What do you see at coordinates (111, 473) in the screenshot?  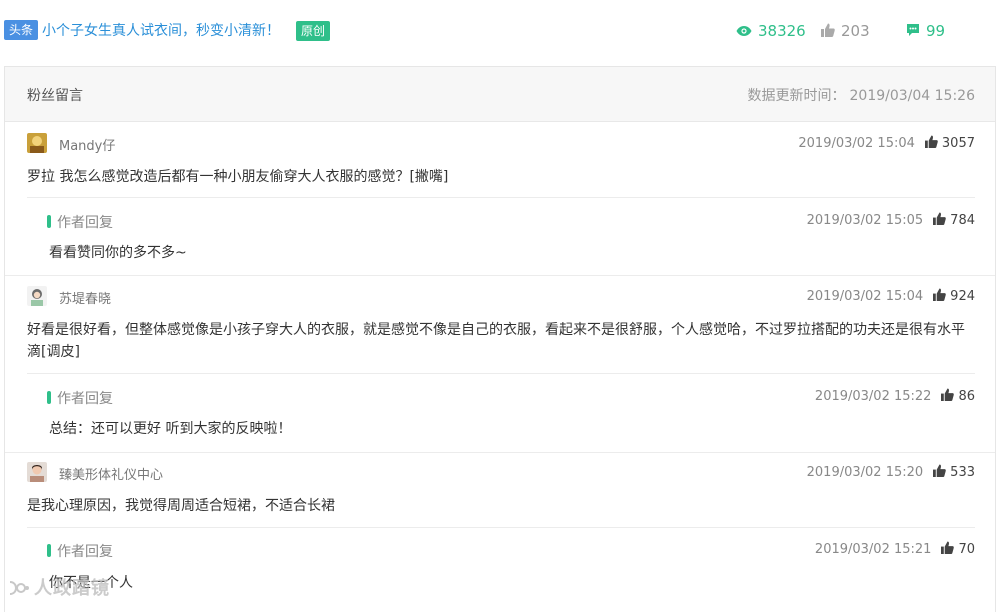 I see `username: 臻美形体礼仪中心` at bounding box center [111, 473].